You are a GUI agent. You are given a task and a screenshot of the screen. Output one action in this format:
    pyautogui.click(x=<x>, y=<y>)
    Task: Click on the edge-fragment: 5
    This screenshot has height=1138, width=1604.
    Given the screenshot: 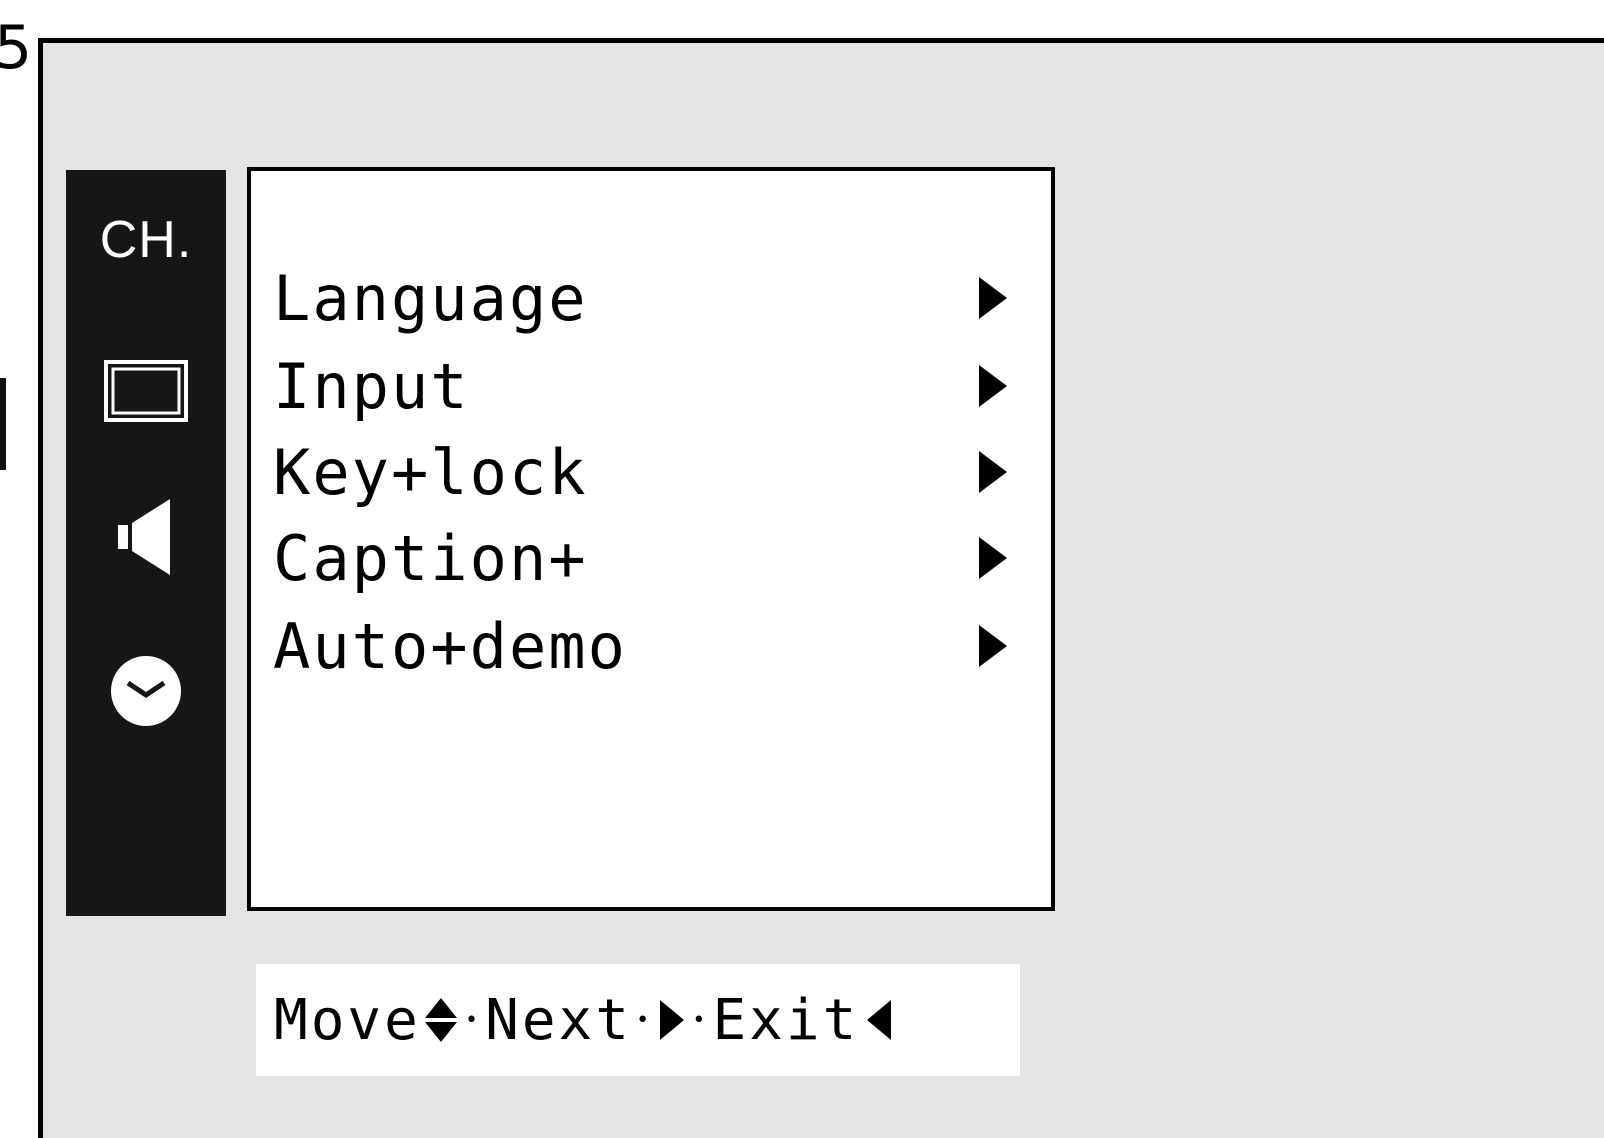 What is the action you would take?
    pyautogui.click(x=16, y=48)
    